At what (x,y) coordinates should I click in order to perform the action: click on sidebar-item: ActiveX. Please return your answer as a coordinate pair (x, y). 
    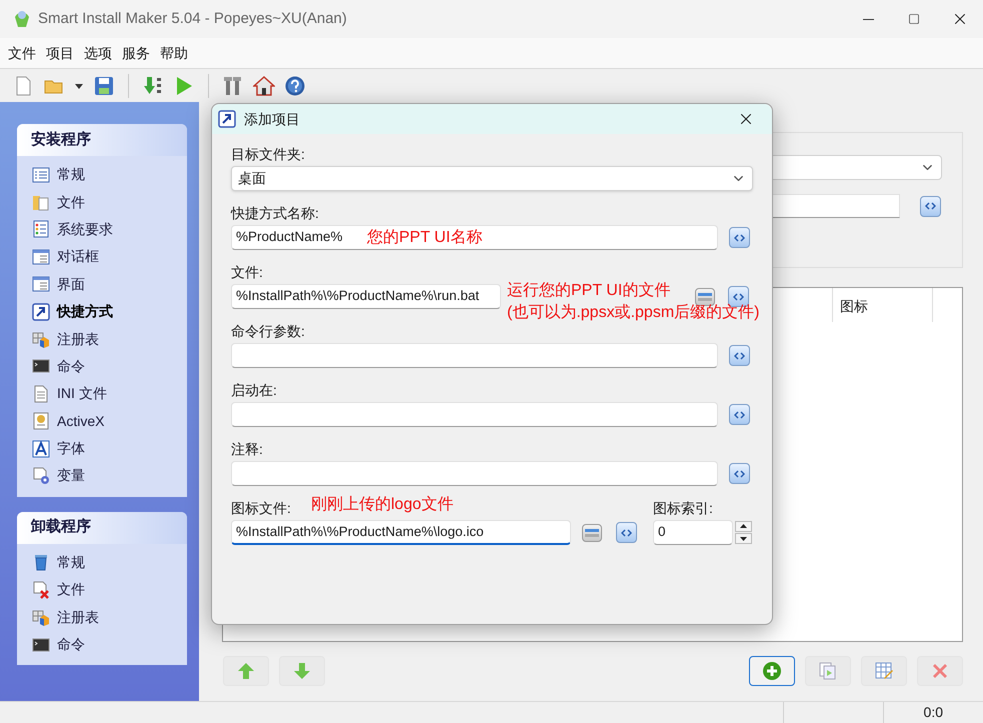
    Looking at the image, I should click on (109, 421).